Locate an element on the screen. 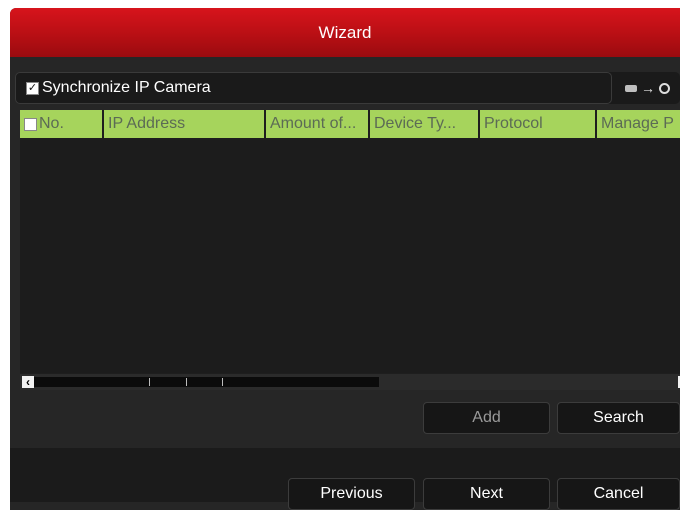  col-header-manage-port: Manage P is located at coordinates (638, 124).